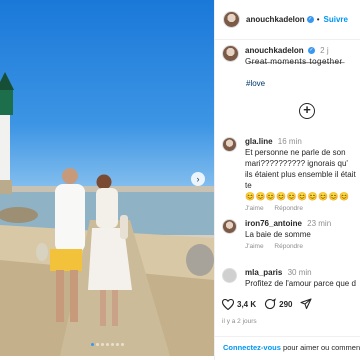 The image size is (360, 360). What do you see at coordinates (259, 141) in the screenshot?
I see `comment-username: gla.line` at bounding box center [259, 141].